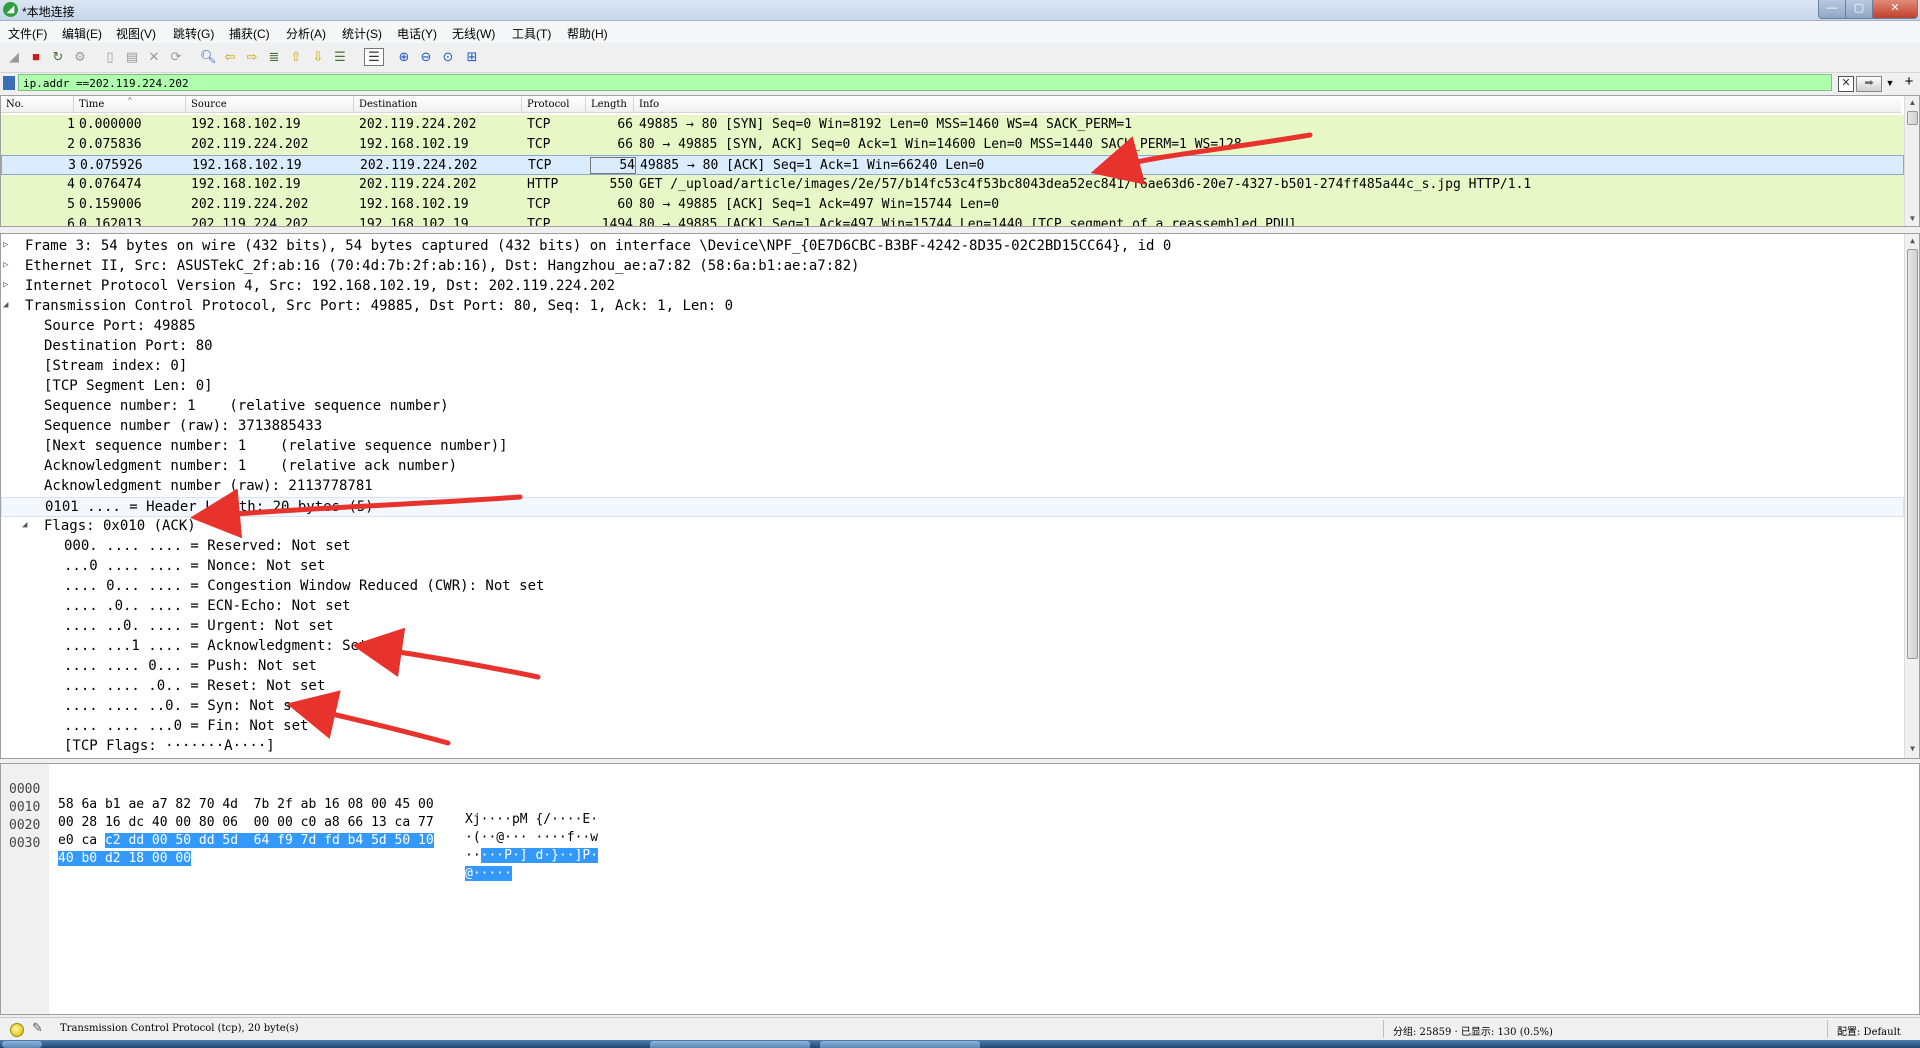 This screenshot has width=1920, height=1048. What do you see at coordinates (952, 567) in the screenshot?
I see `detail-row: ...0 .... .... = Nonce: Not set` at bounding box center [952, 567].